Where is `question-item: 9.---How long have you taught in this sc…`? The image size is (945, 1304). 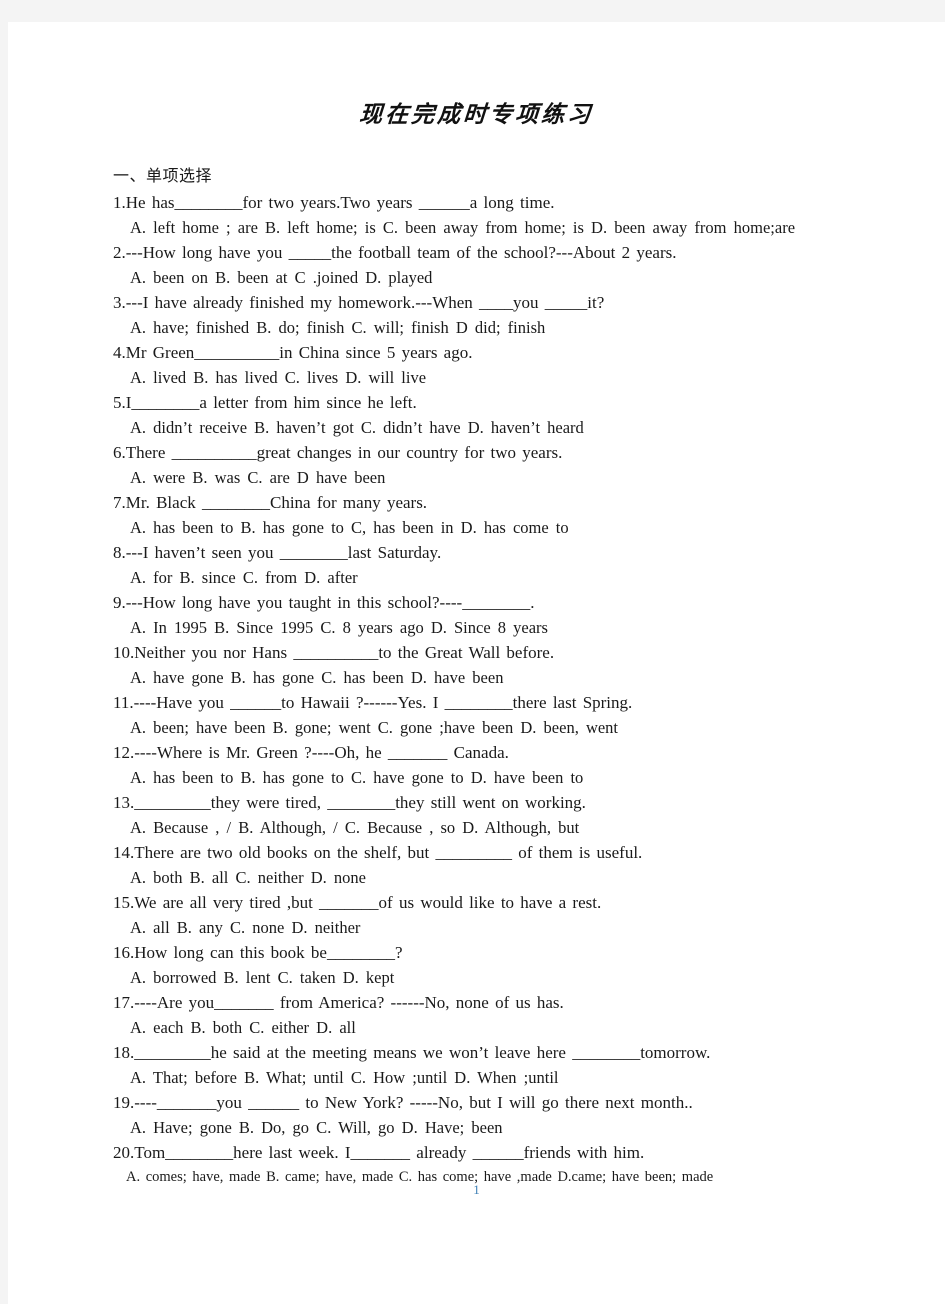
question-item: 9.---How long have you taught in this sc… is located at coordinates (476, 615).